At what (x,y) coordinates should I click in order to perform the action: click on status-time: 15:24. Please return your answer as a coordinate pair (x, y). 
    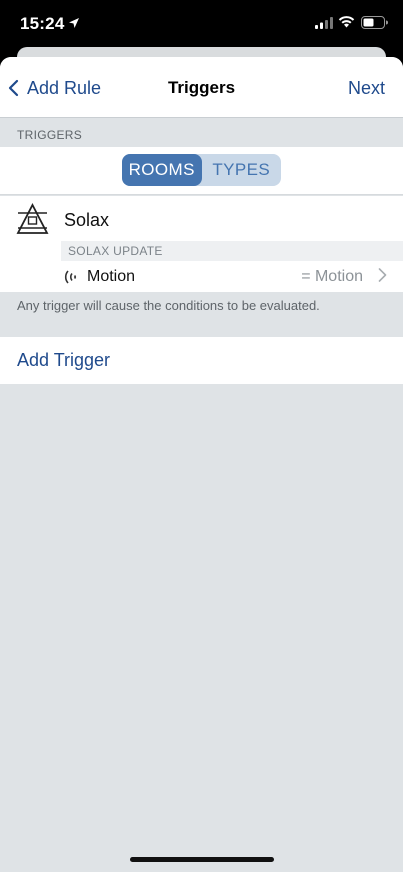
    Looking at the image, I should click on (42, 23).